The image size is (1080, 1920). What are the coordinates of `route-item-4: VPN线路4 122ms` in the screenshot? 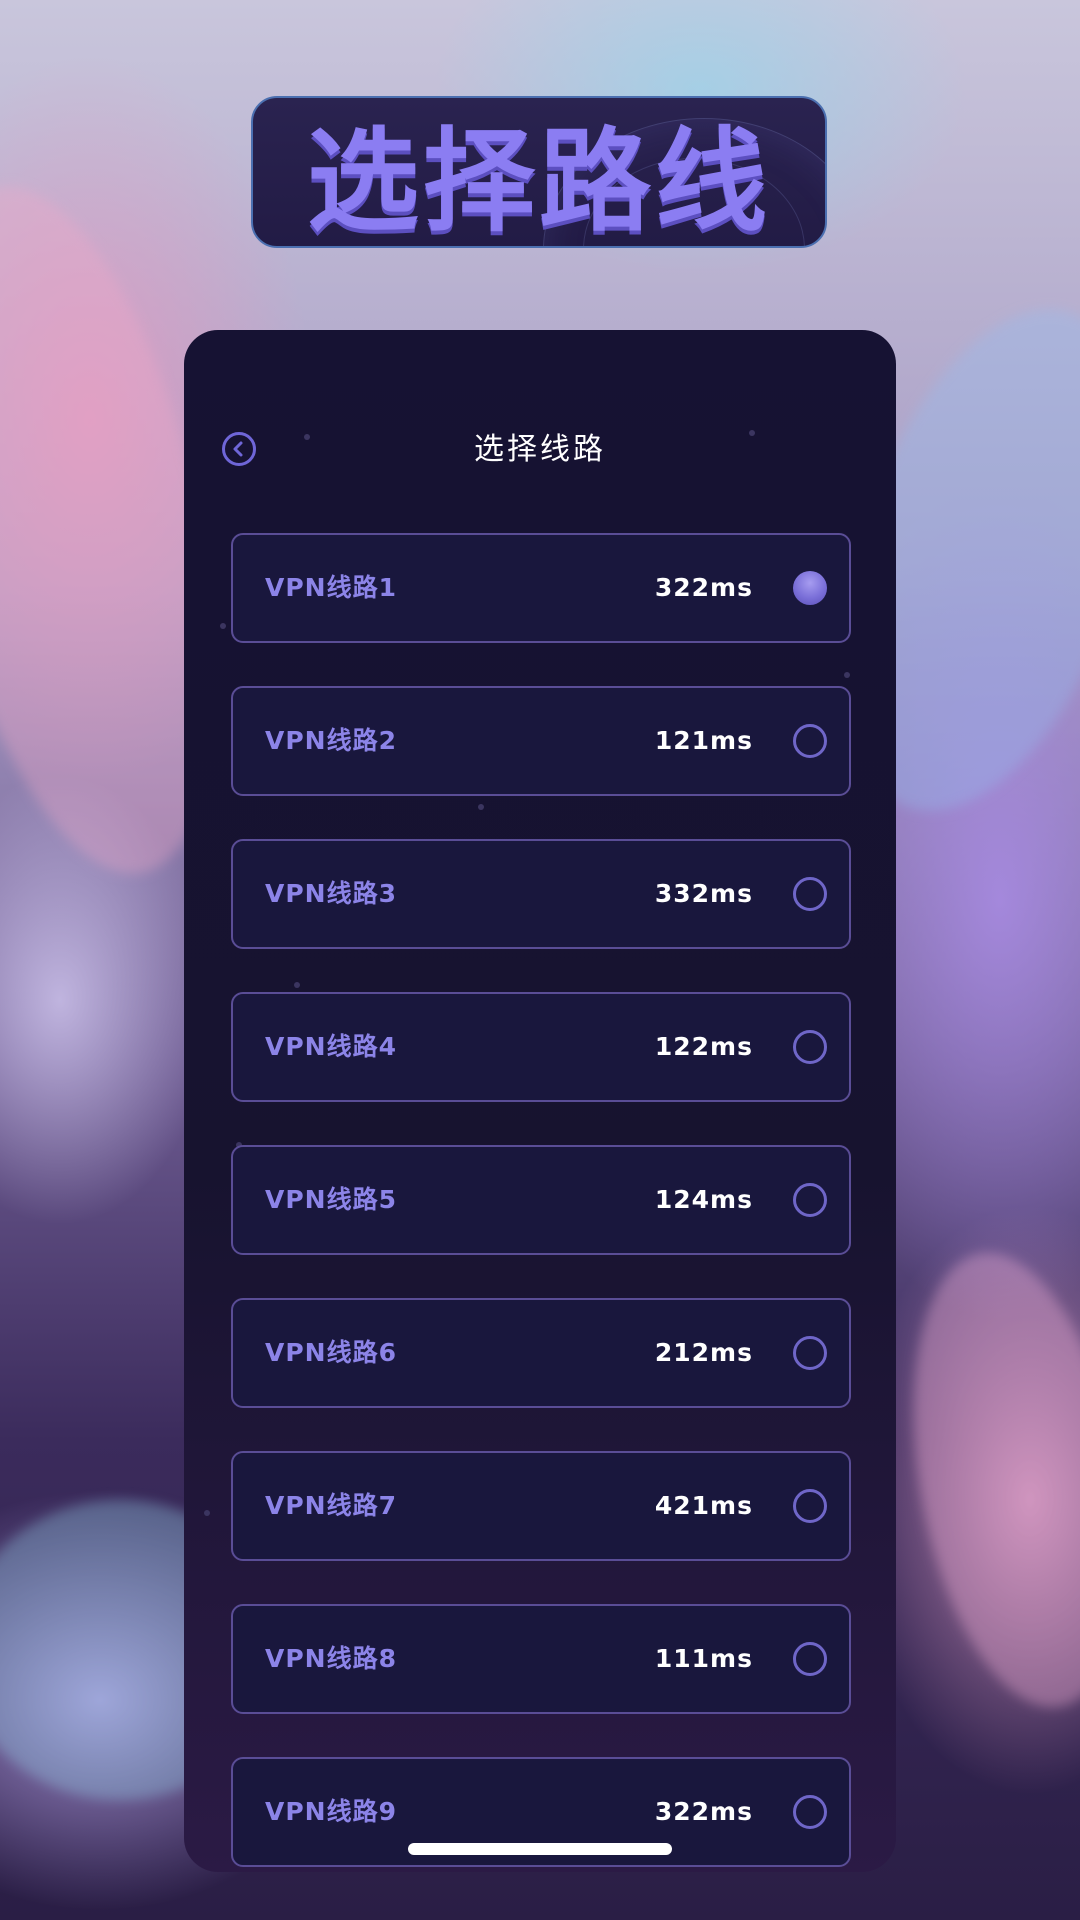 It's located at (541, 1047).